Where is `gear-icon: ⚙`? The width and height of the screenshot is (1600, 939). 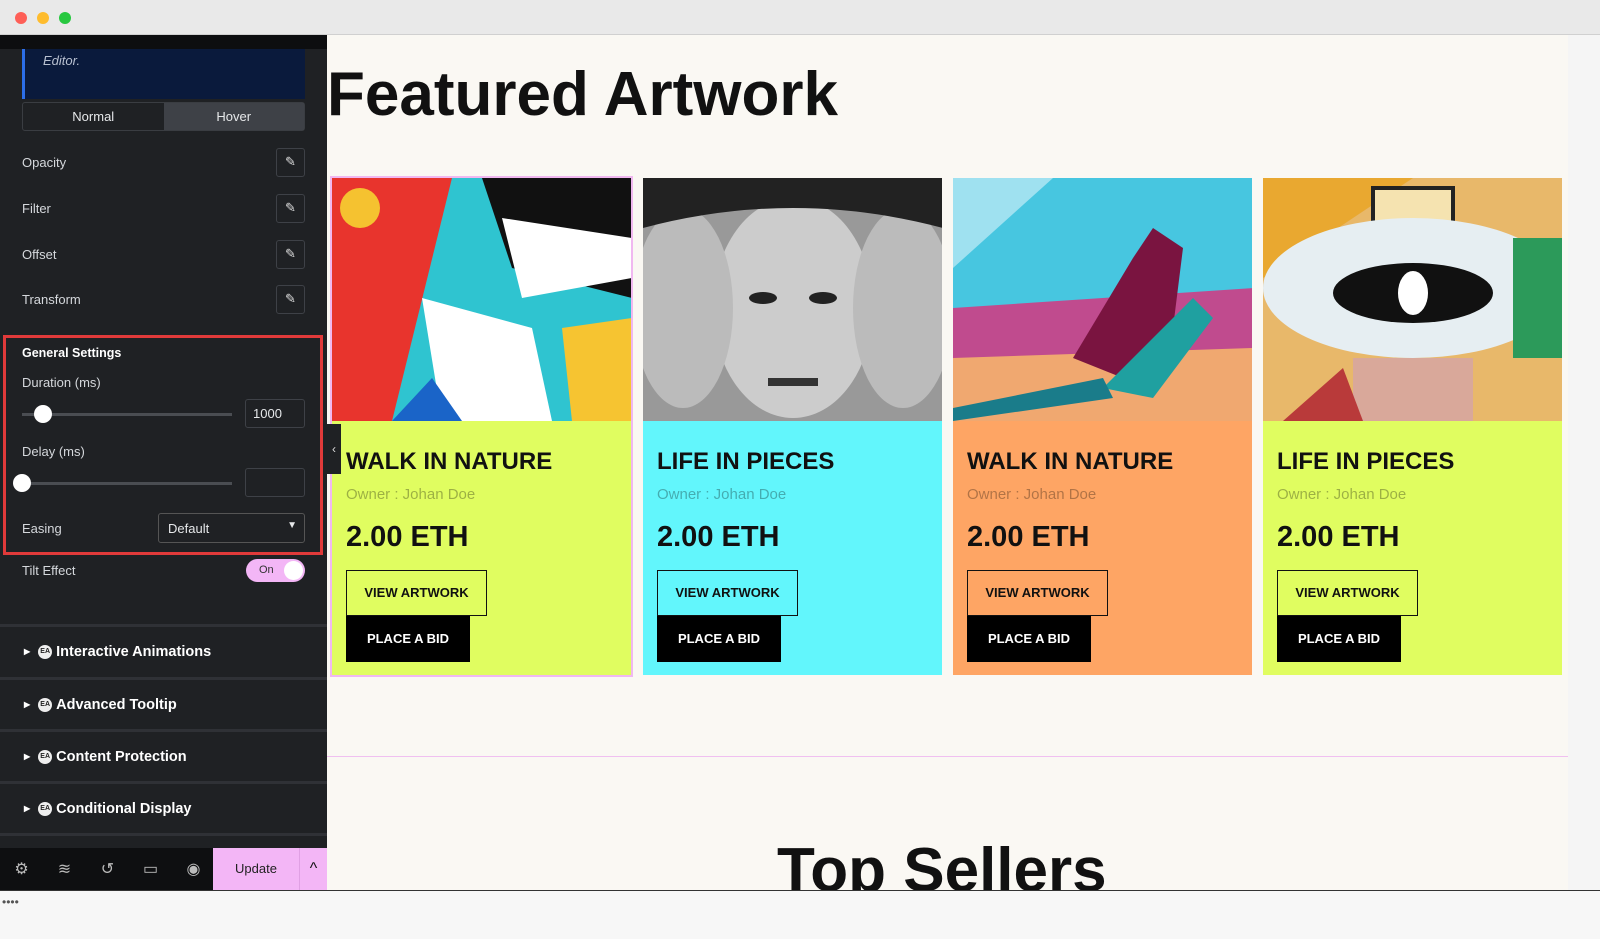
gear-icon: ⚙ is located at coordinates (21, 869).